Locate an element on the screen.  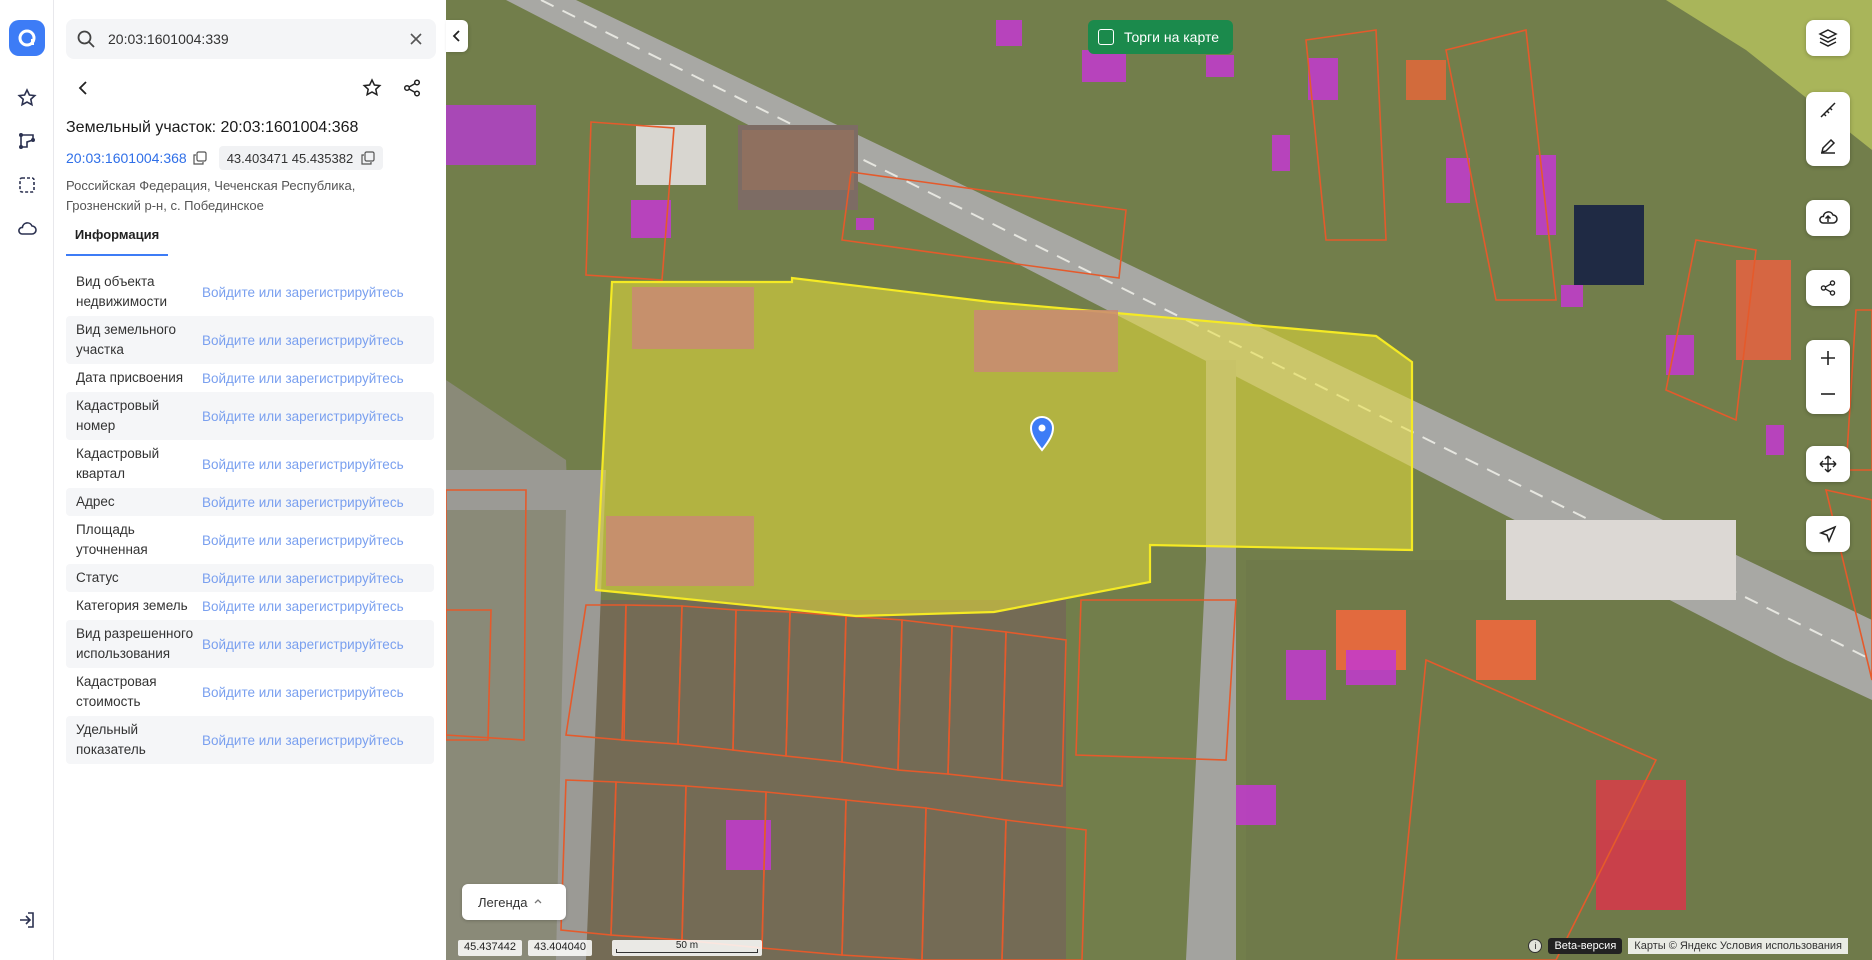
property-label: Кадастровый квартал is located at coordinates (118, 463).